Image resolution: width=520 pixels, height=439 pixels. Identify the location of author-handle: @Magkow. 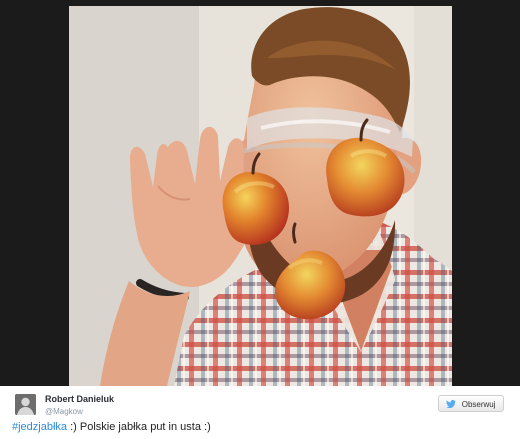
(64, 412).